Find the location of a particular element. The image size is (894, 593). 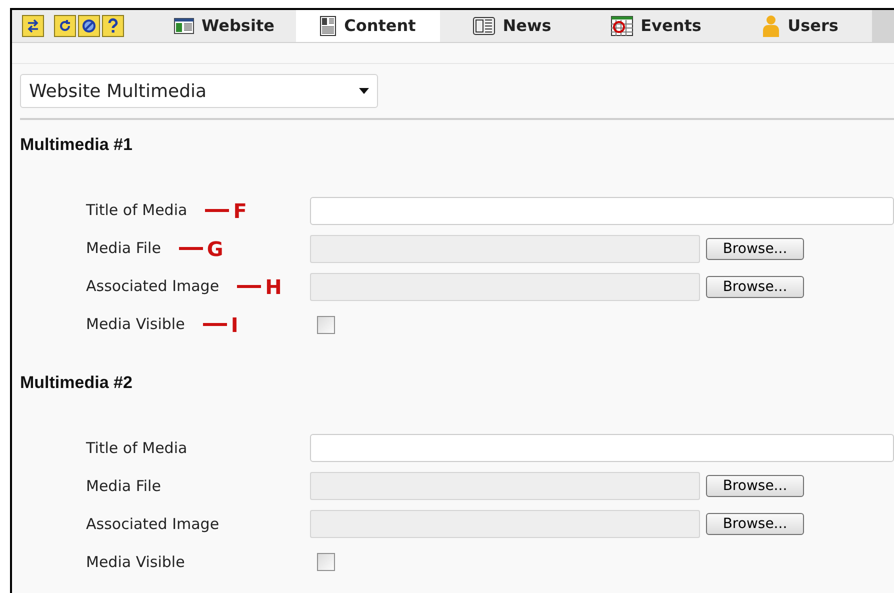

annotation-letter: I is located at coordinates (234, 324).